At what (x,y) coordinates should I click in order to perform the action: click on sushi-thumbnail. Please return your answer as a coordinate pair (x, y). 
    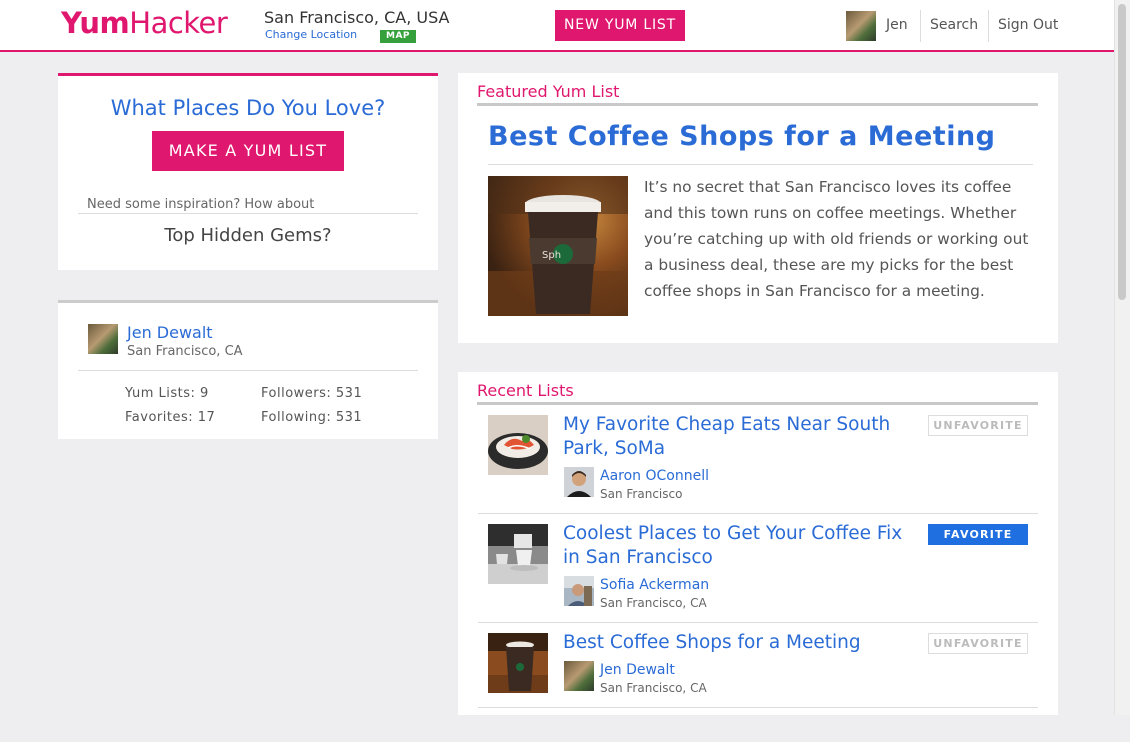
    Looking at the image, I should click on (518, 445).